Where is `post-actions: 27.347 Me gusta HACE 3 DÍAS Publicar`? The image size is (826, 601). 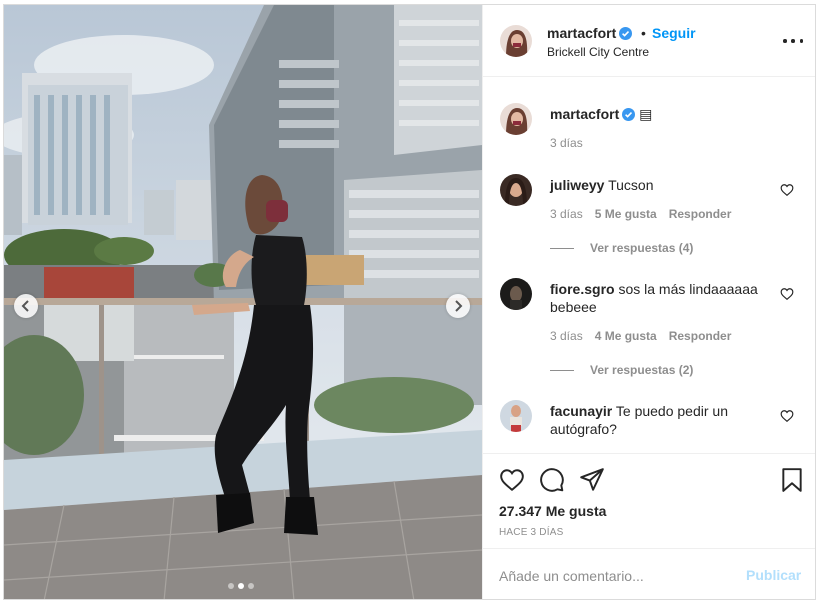 post-actions: 27.347 Me gusta HACE 3 DÍAS Publicar is located at coordinates (649, 526).